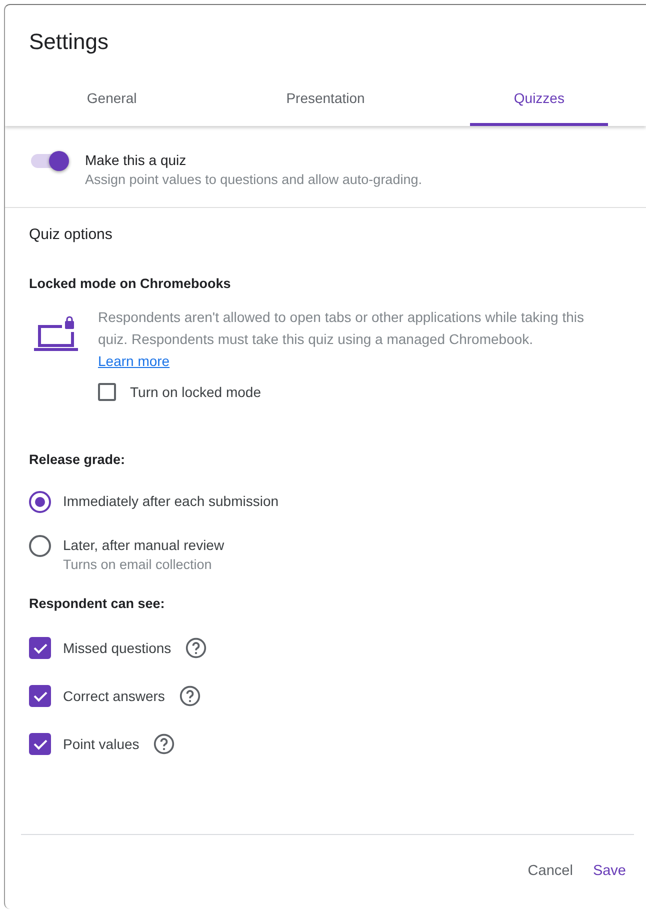 The height and width of the screenshot is (913, 646). What do you see at coordinates (550, 871) in the screenshot?
I see `cancel-button: Cancel` at bounding box center [550, 871].